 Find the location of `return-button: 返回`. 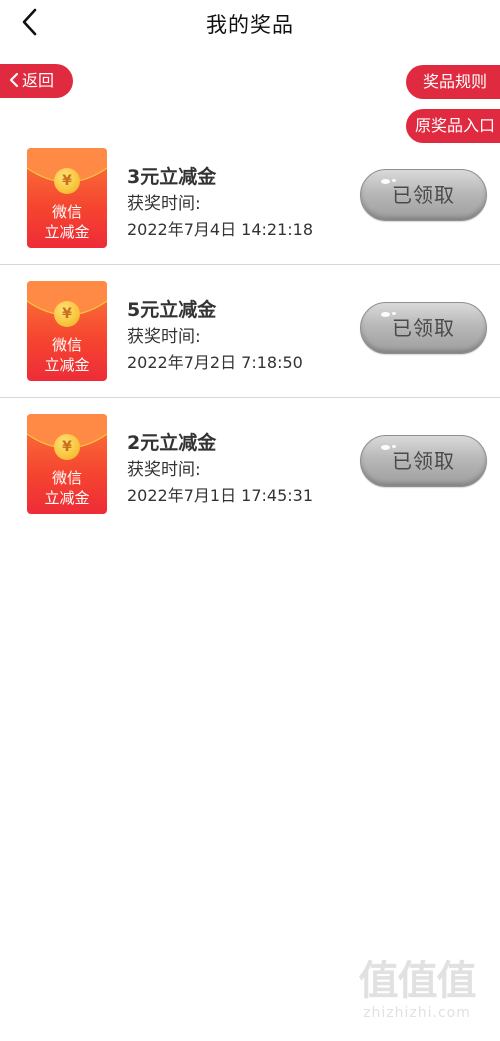

return-button: 返回 is located at coordinates (36, 81).